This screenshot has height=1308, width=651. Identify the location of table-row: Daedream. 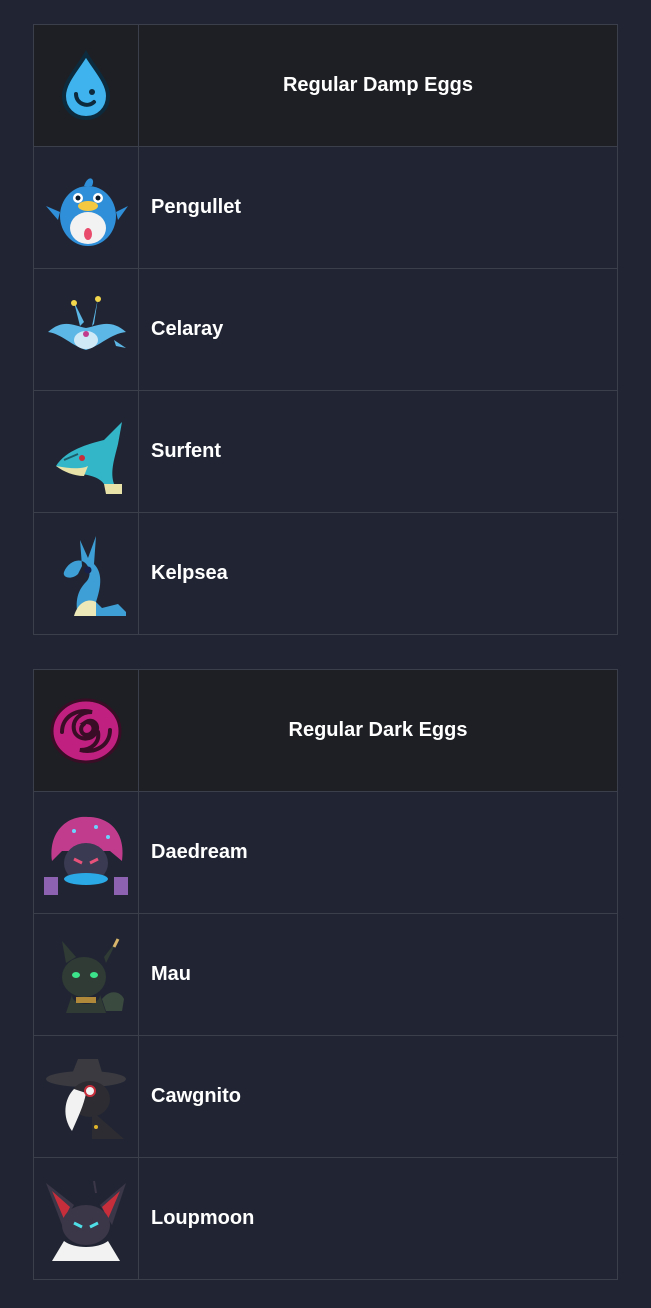
(325, 852).